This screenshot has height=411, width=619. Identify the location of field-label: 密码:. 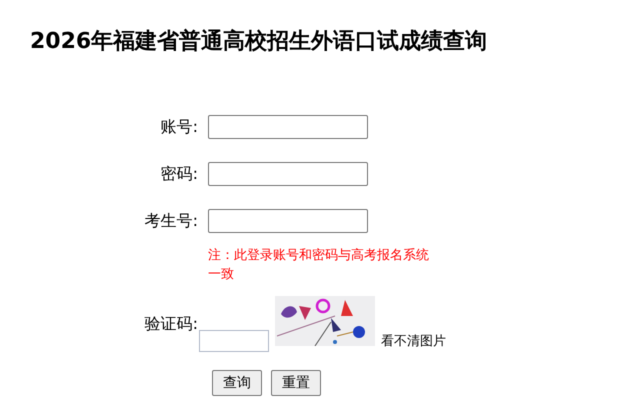
(179, 174).